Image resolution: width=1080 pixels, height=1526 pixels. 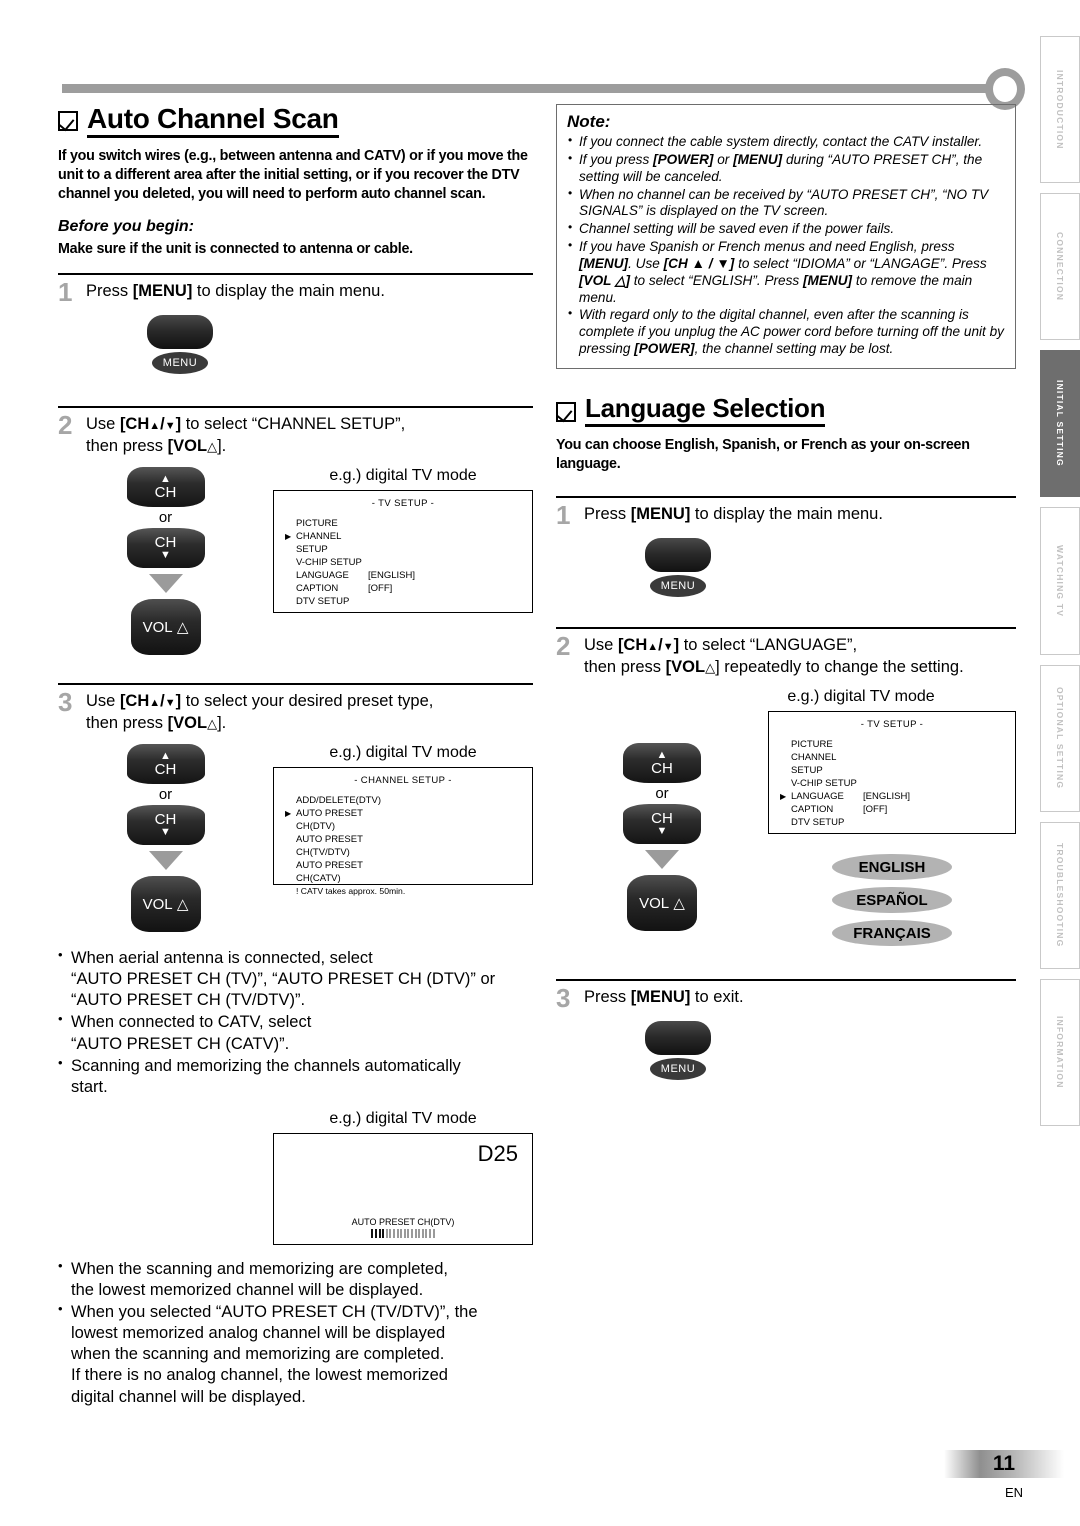 I want to click on osd-menu-item: AUTO PRESET CH(CATV), so click(x=414, y=873).